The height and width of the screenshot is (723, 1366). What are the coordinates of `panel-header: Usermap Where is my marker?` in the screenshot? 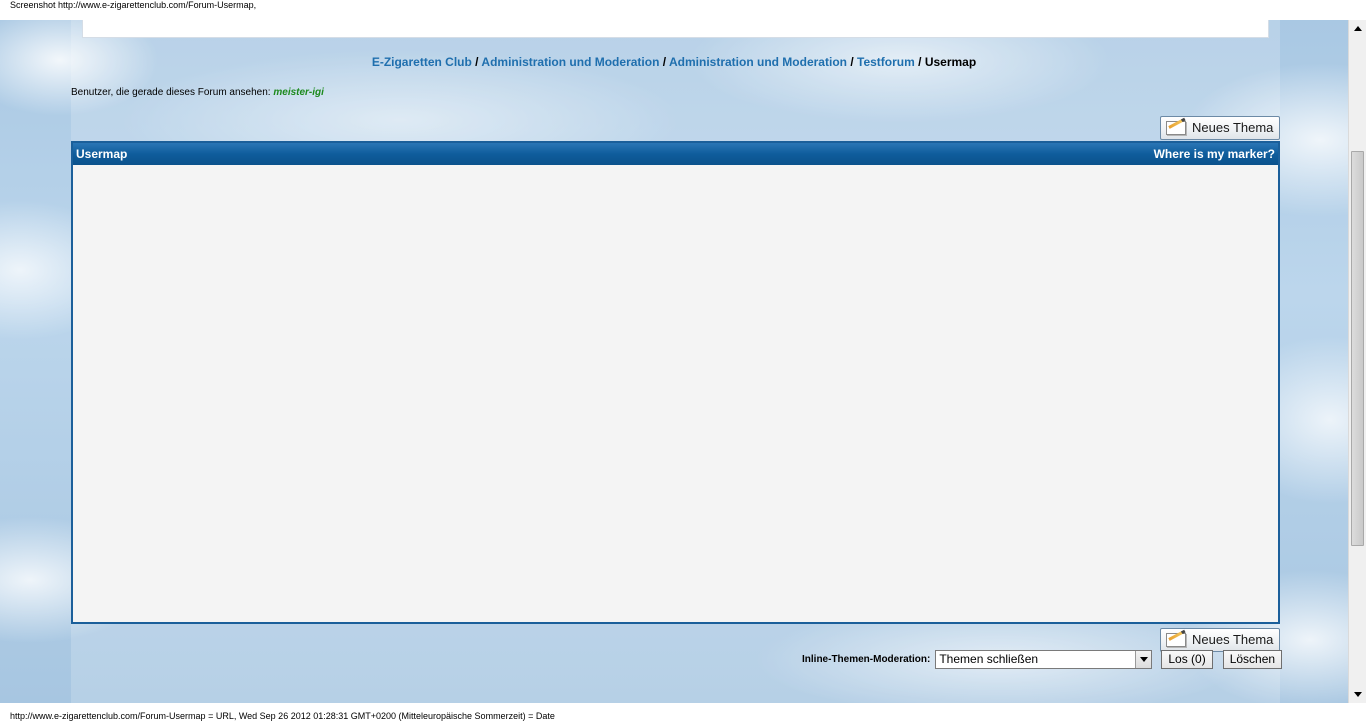 It's located at (675, 154).